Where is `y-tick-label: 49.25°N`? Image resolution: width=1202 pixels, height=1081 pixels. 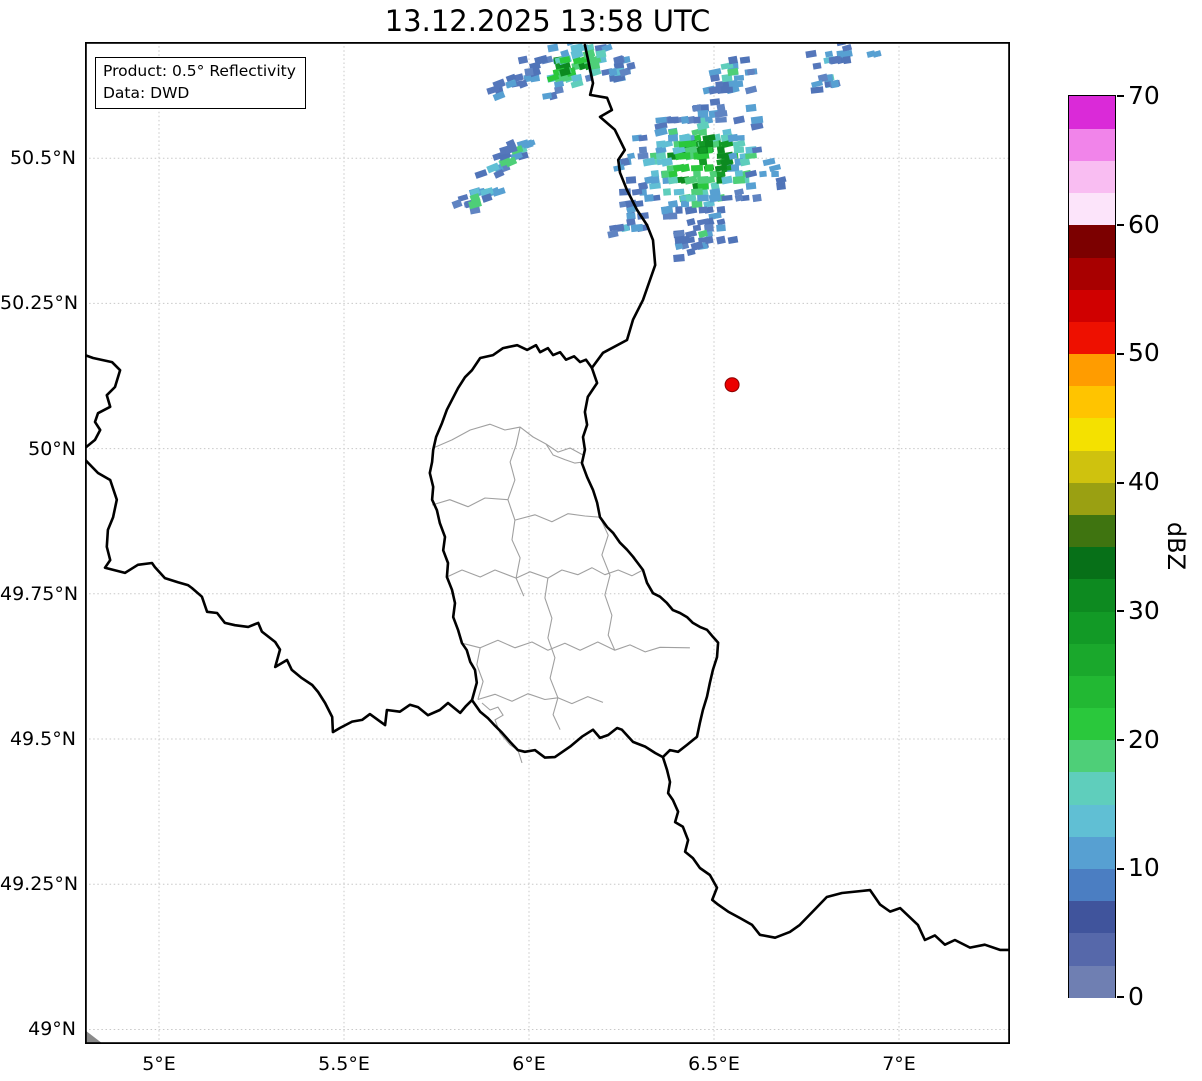 y-tick-label: 49.25°N is located at coordinates (39, 884).